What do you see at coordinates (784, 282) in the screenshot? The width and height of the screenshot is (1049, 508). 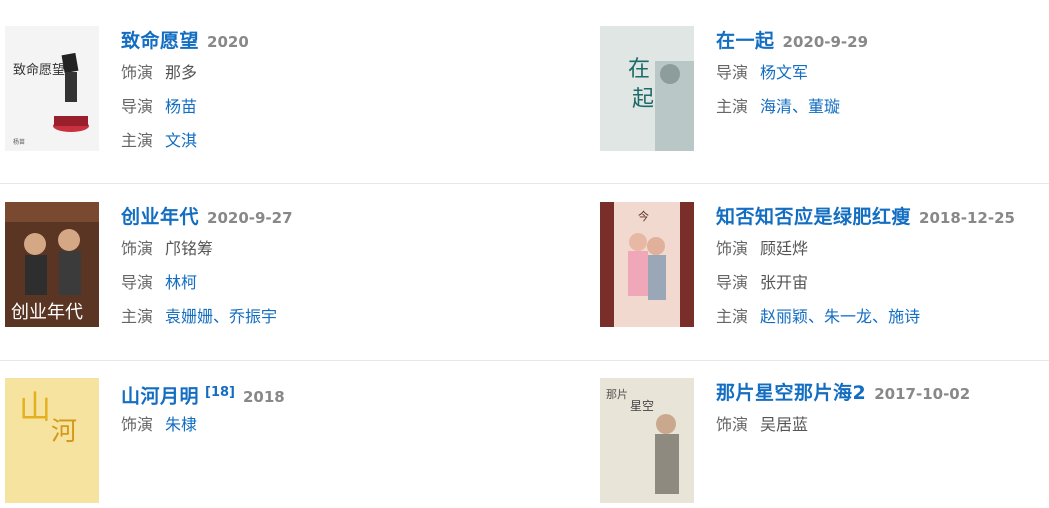 I see `director-value: 张开宙` at bounding box center [784, 282].